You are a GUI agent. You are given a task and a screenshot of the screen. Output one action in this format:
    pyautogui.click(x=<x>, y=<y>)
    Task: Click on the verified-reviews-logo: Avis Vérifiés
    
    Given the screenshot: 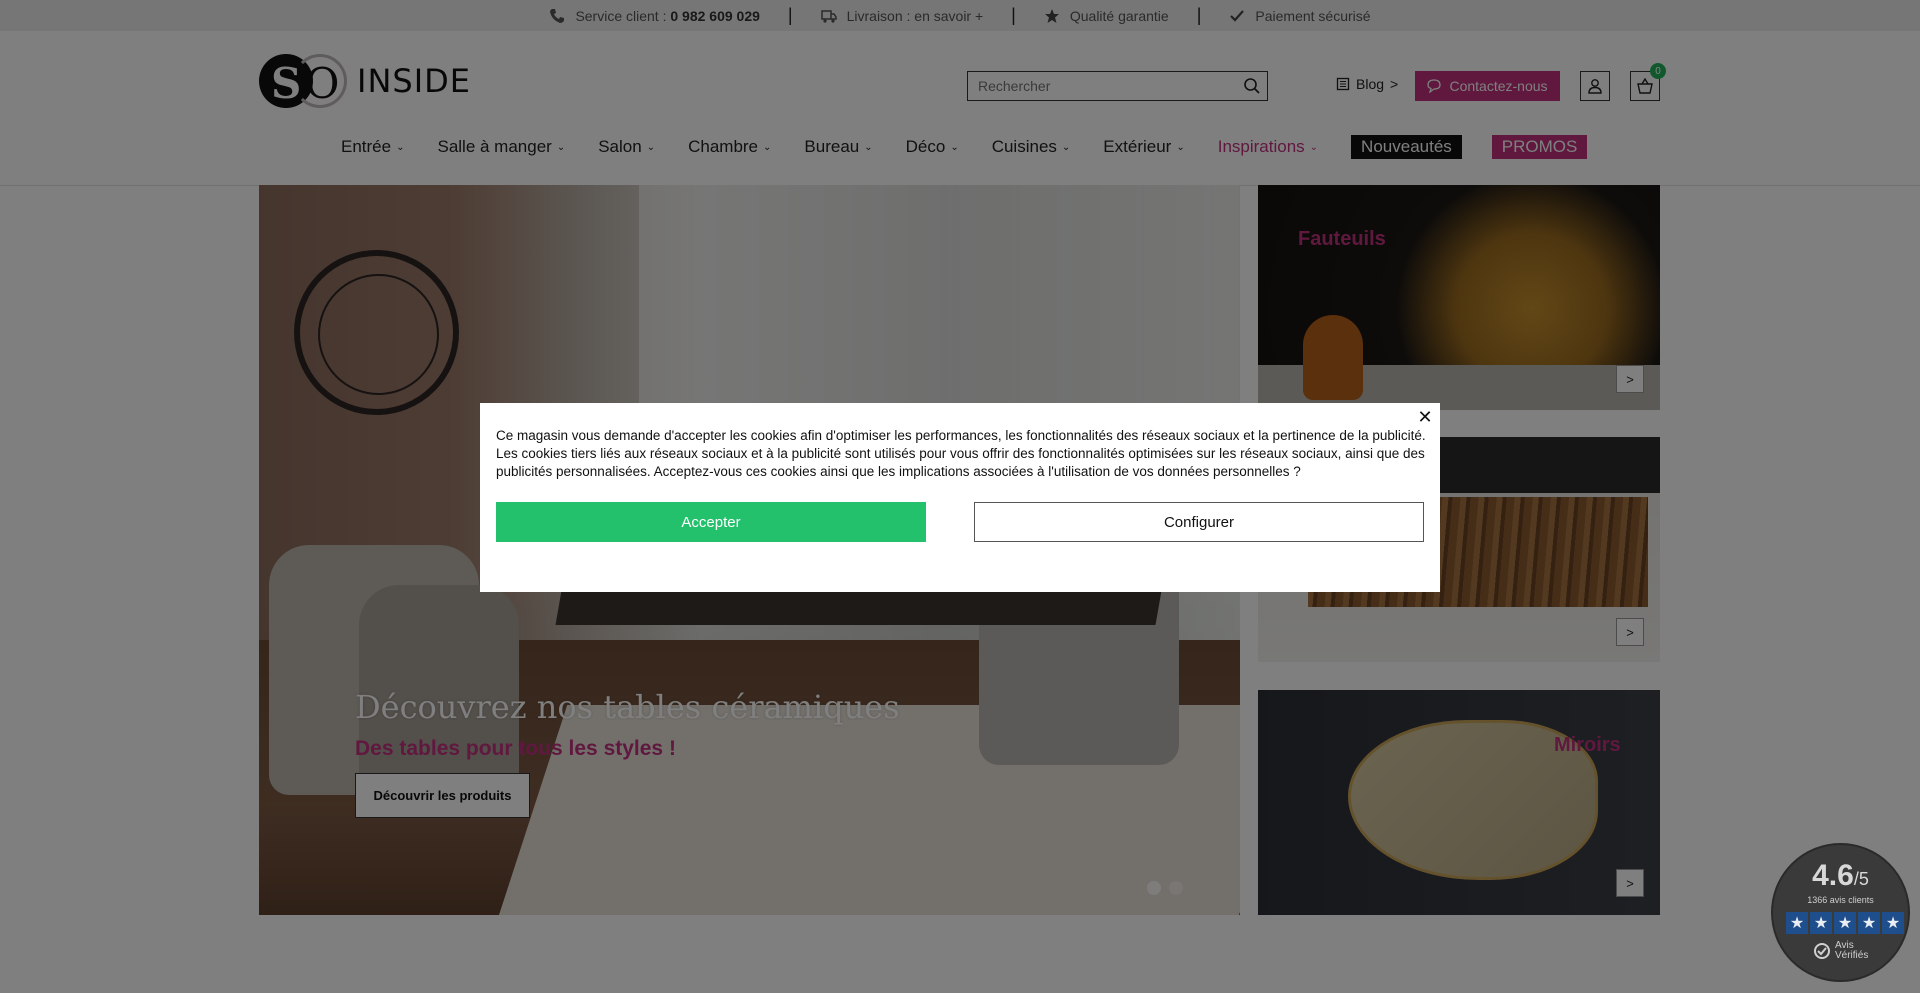 What is the action you would take?
    pyautogui.click(x=1840, y=951)
    